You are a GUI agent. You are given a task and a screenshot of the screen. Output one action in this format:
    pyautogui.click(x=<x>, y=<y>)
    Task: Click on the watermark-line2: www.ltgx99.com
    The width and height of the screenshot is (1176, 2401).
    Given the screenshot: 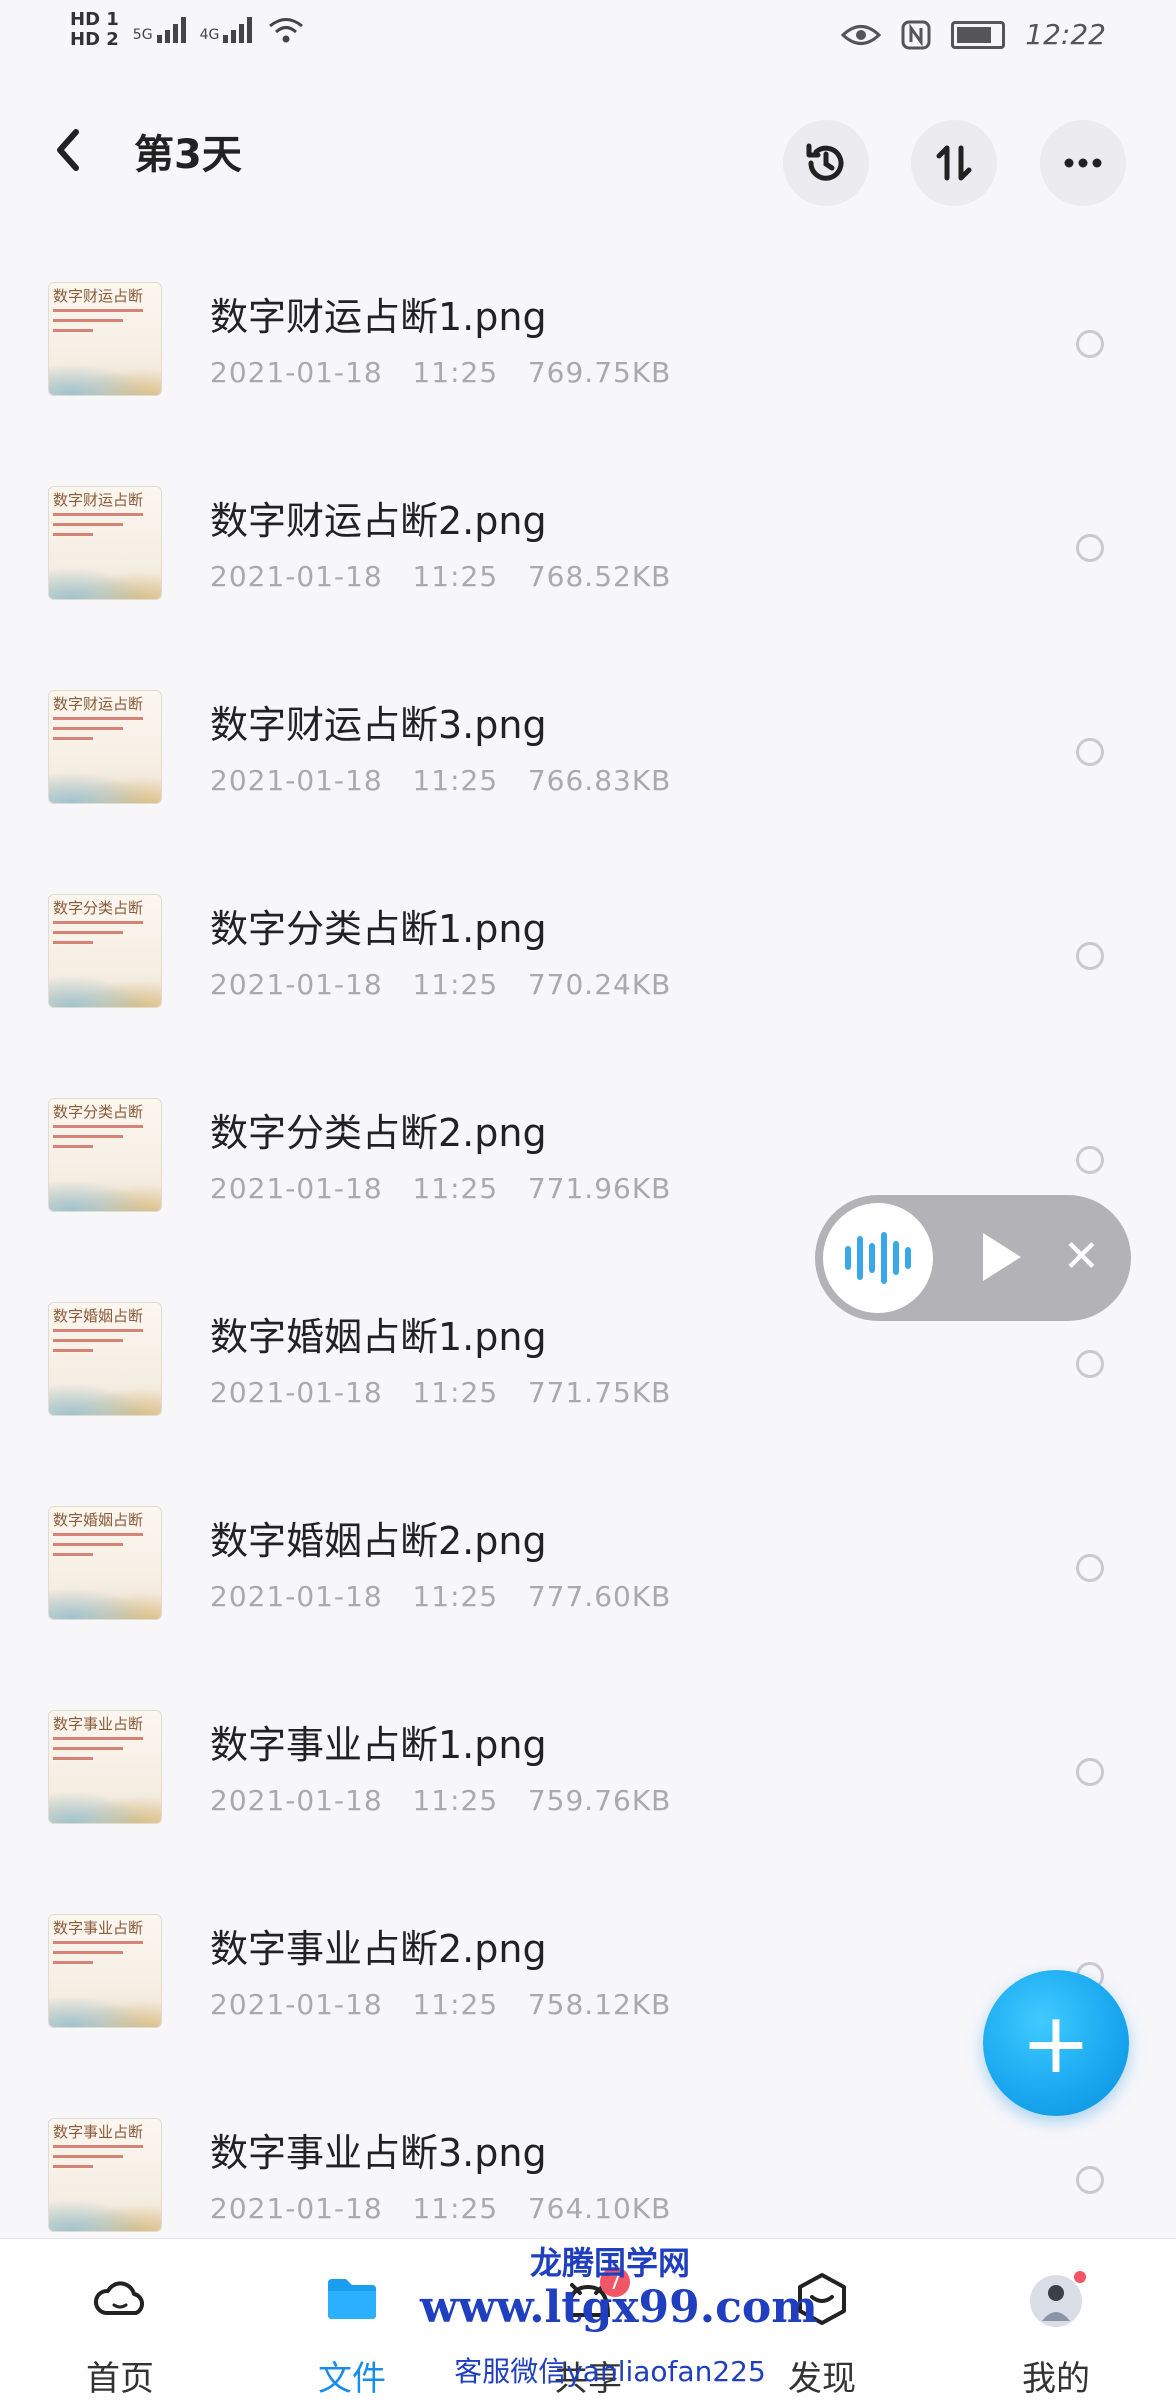 What is the action you would take?
    pyautogui.click(x=619, y=2307)
    